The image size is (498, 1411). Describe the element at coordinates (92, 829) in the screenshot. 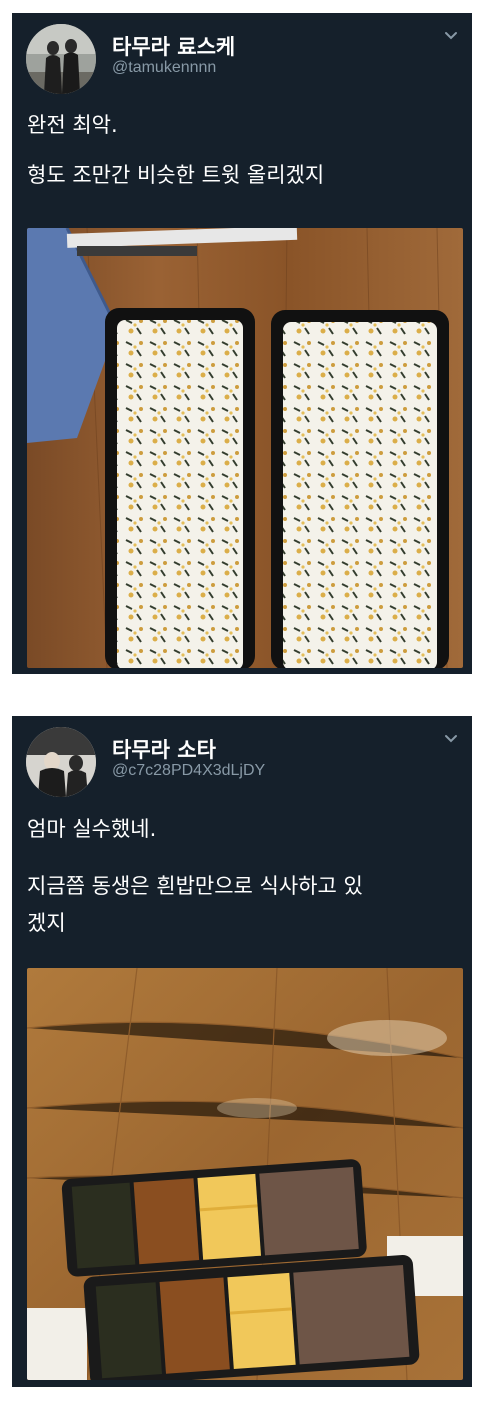

I see `tweet-text-line: 엄마 실수했네.` at that location.